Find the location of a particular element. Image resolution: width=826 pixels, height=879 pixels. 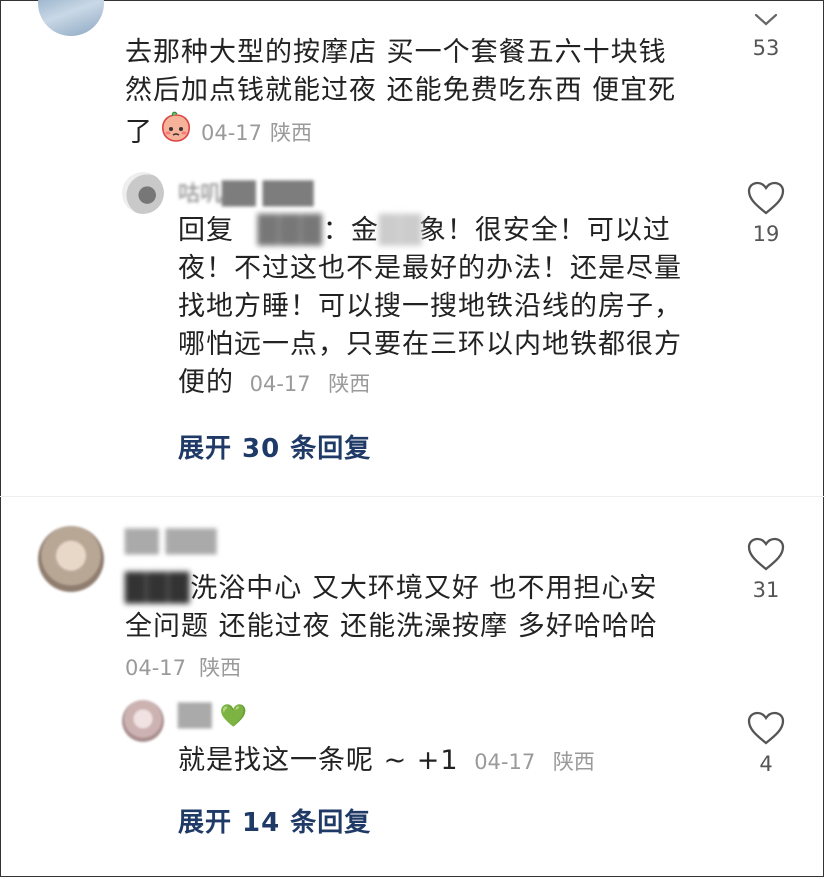

chevron-down-icon is located at coordinates (766, 20).